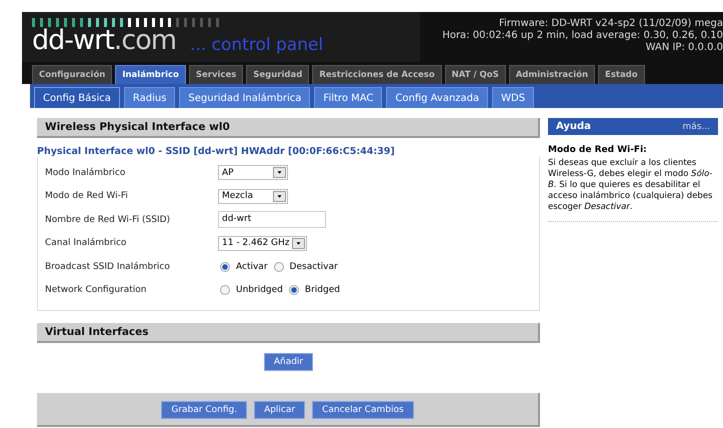 Image resolution: width=723 pixels, height=428 pixels. I want to click on action-button: Aplicar, so click(280, 410).